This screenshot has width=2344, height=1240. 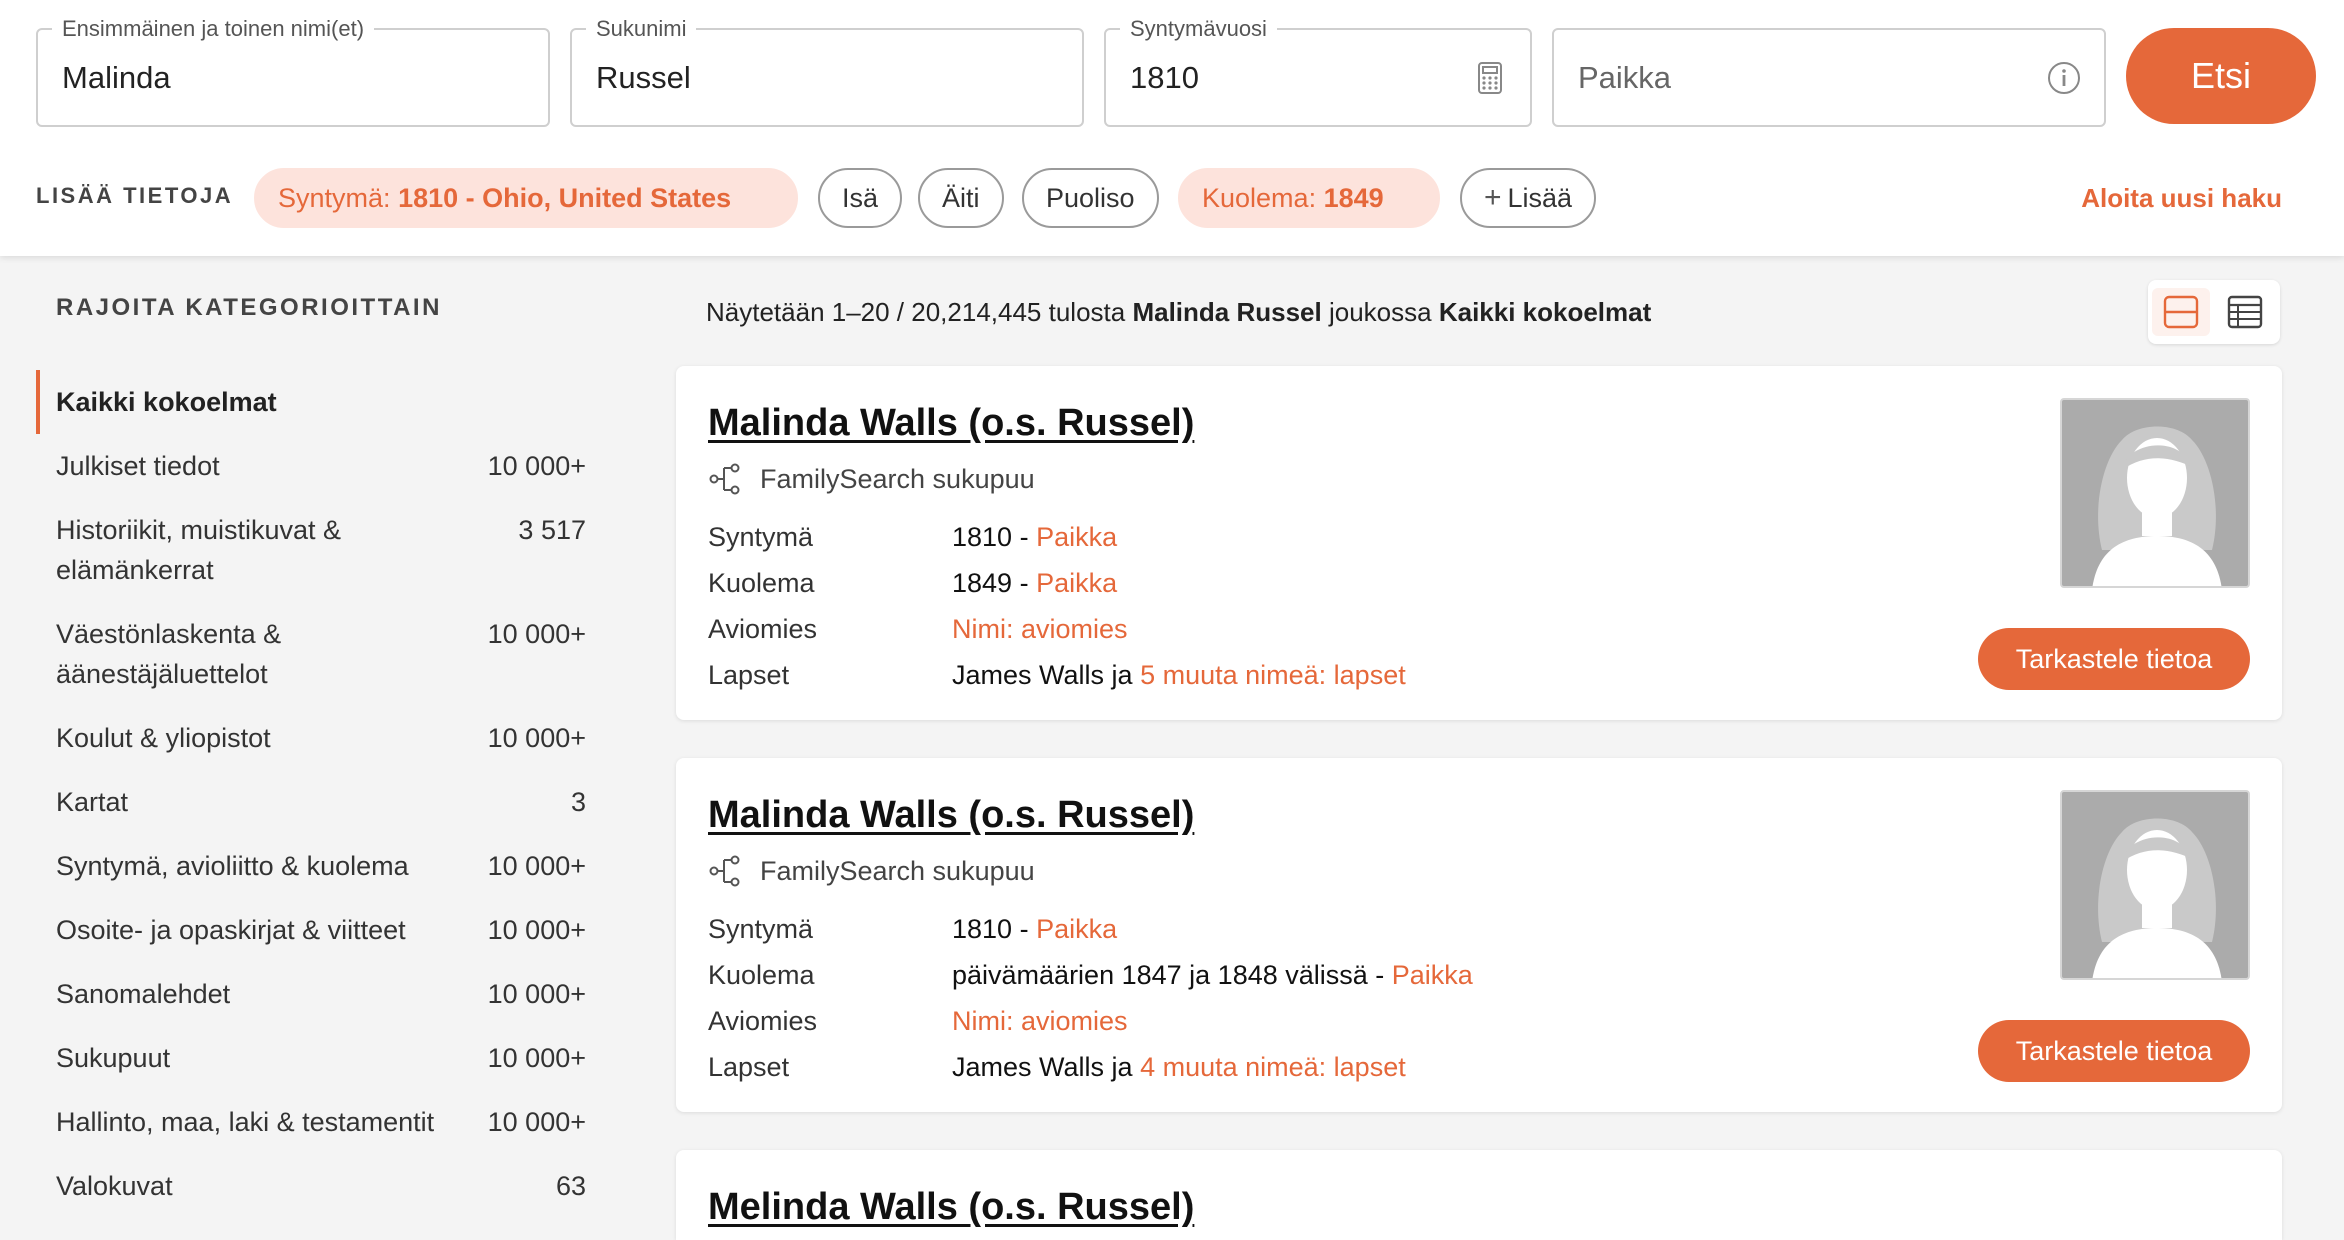 What do you see at coordinates (311, 402) in the screenshot?
I see `category-all-collections: Kaikki kokoelmat` at bounding box center [311, 402].